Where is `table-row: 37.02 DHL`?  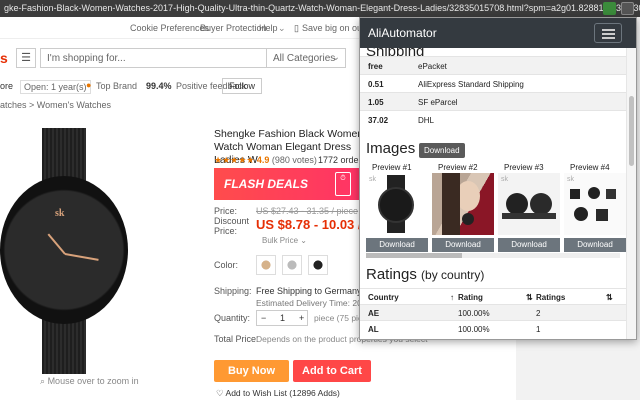 table-row: 37.02 DHL is located at coordinates (493, 119).